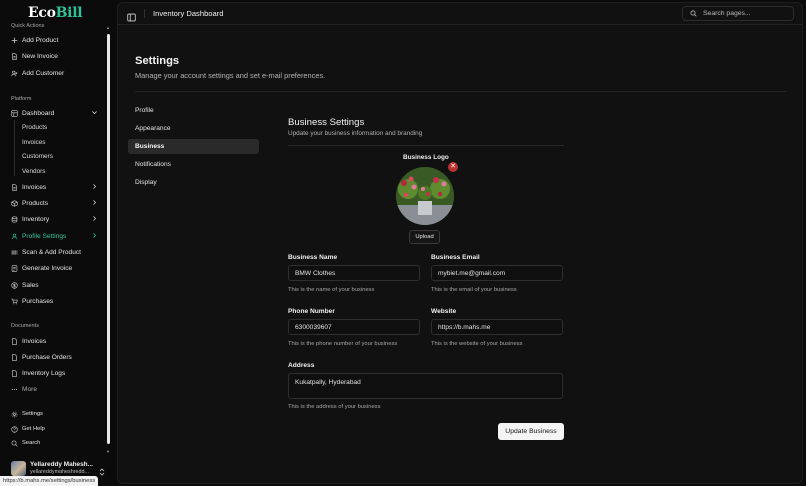 This screenshot has height=486, width=806. I want to click on remove-logo-button: ✕, so click(453, 167).